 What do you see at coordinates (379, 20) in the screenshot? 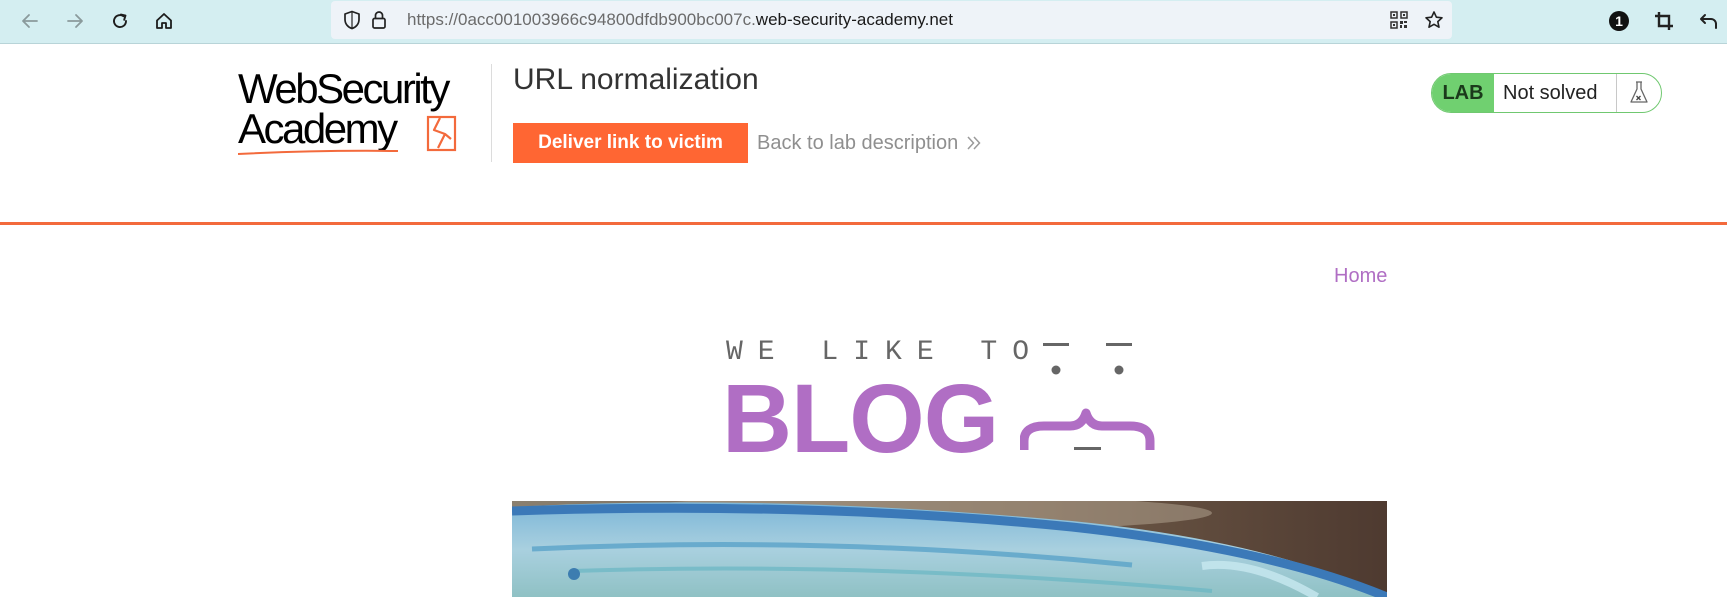
I see `lock-icon` at bounding box center [379, 20].